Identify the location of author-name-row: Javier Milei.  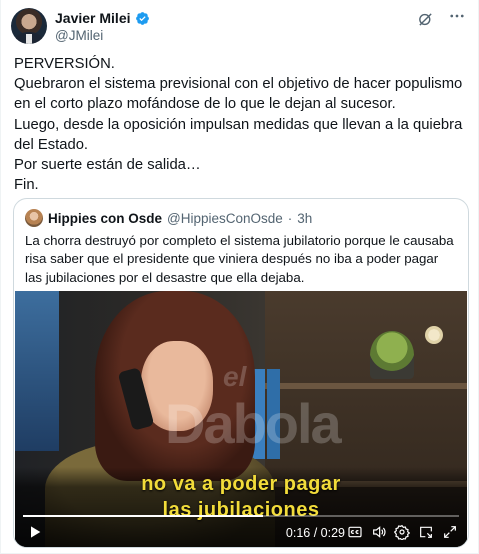
(102, 18).